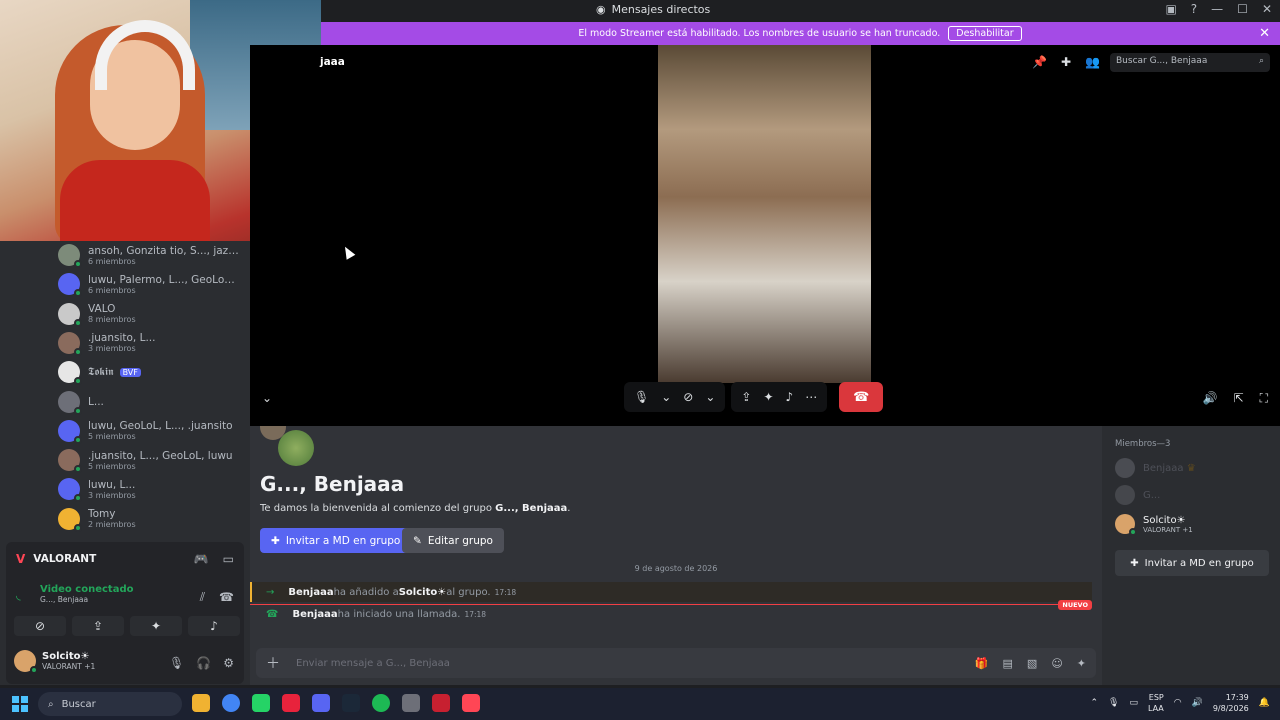 This screenshot has height=720, width=1280. Describe the element at coordinates (569, 508) in the screenshot. I see `welcome-suffix: .` at that location.